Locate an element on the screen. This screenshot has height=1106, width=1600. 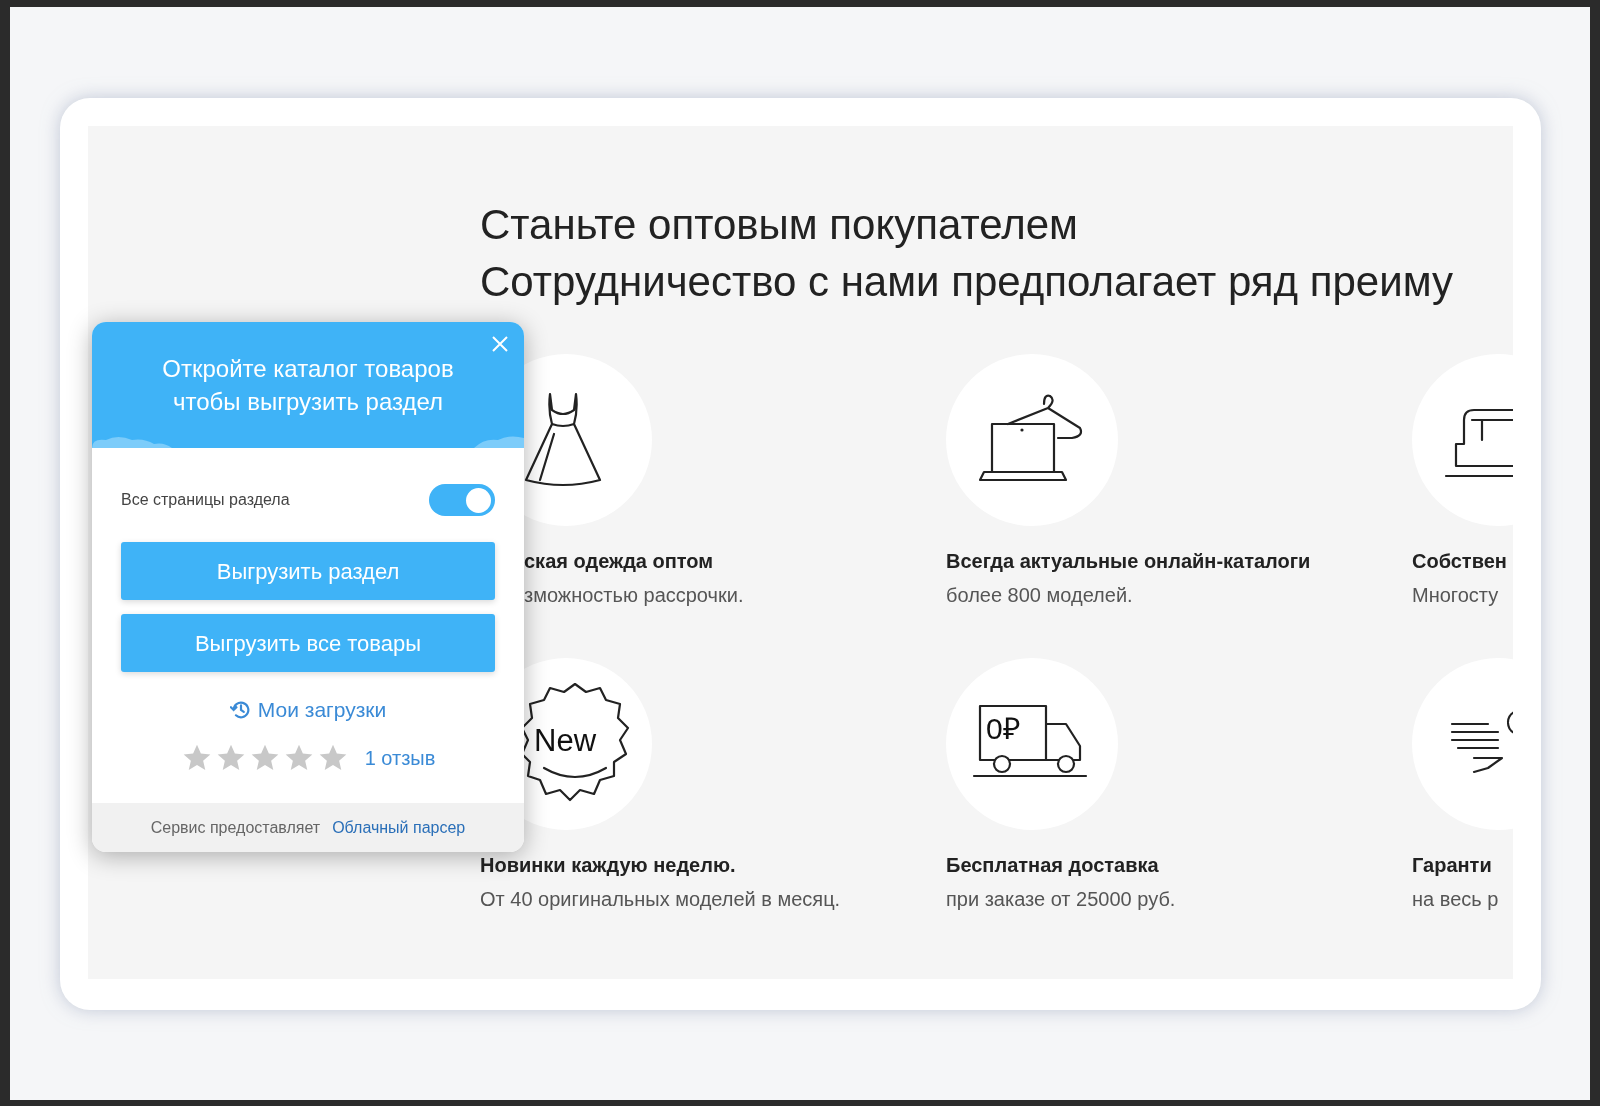
price-label: 0₽ is located at coordinates (1003, 729).